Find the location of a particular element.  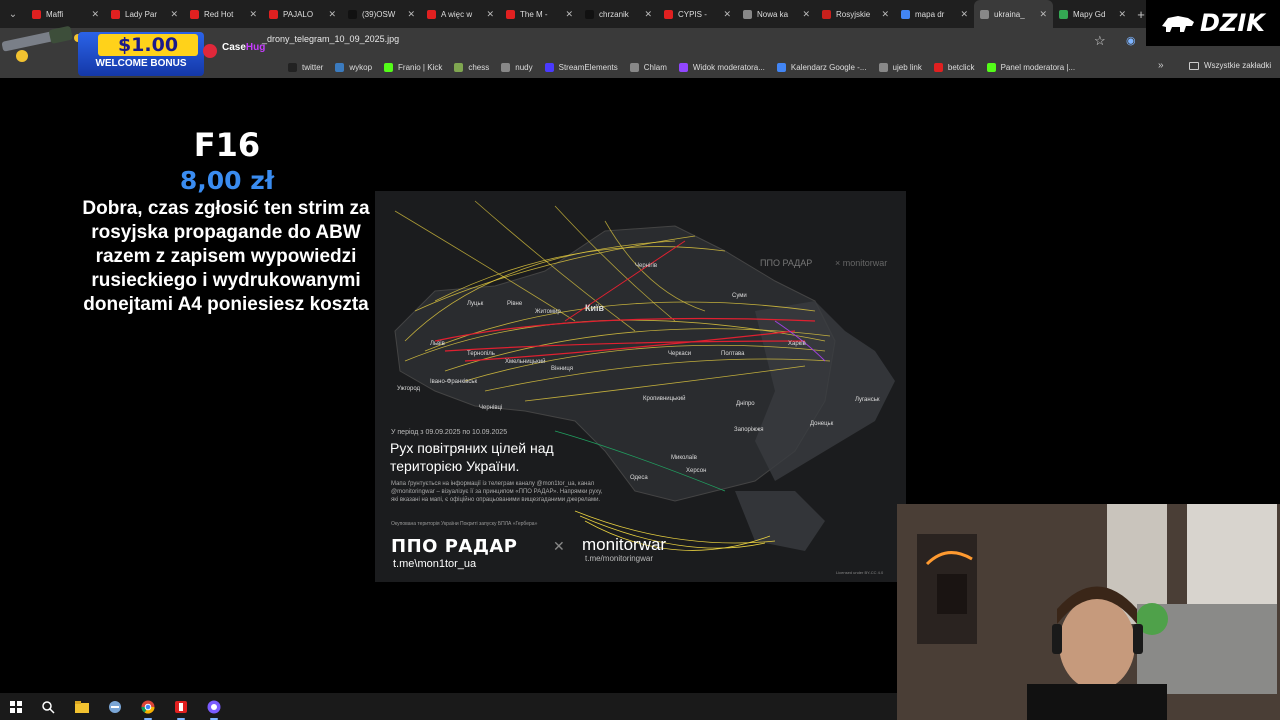

dzik-logo-text: DZIK is located at coordinates (1232, 23).